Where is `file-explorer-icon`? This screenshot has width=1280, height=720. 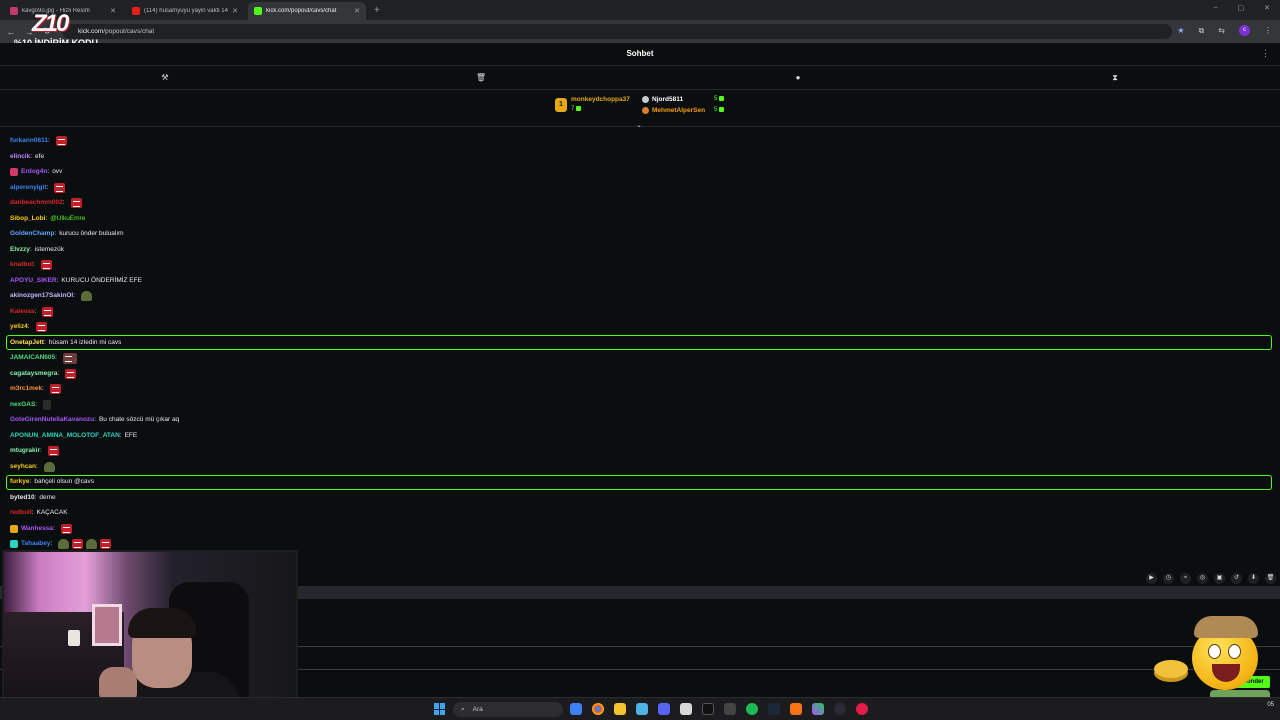
file-explorer-icon is located at coordinates (620, 709).